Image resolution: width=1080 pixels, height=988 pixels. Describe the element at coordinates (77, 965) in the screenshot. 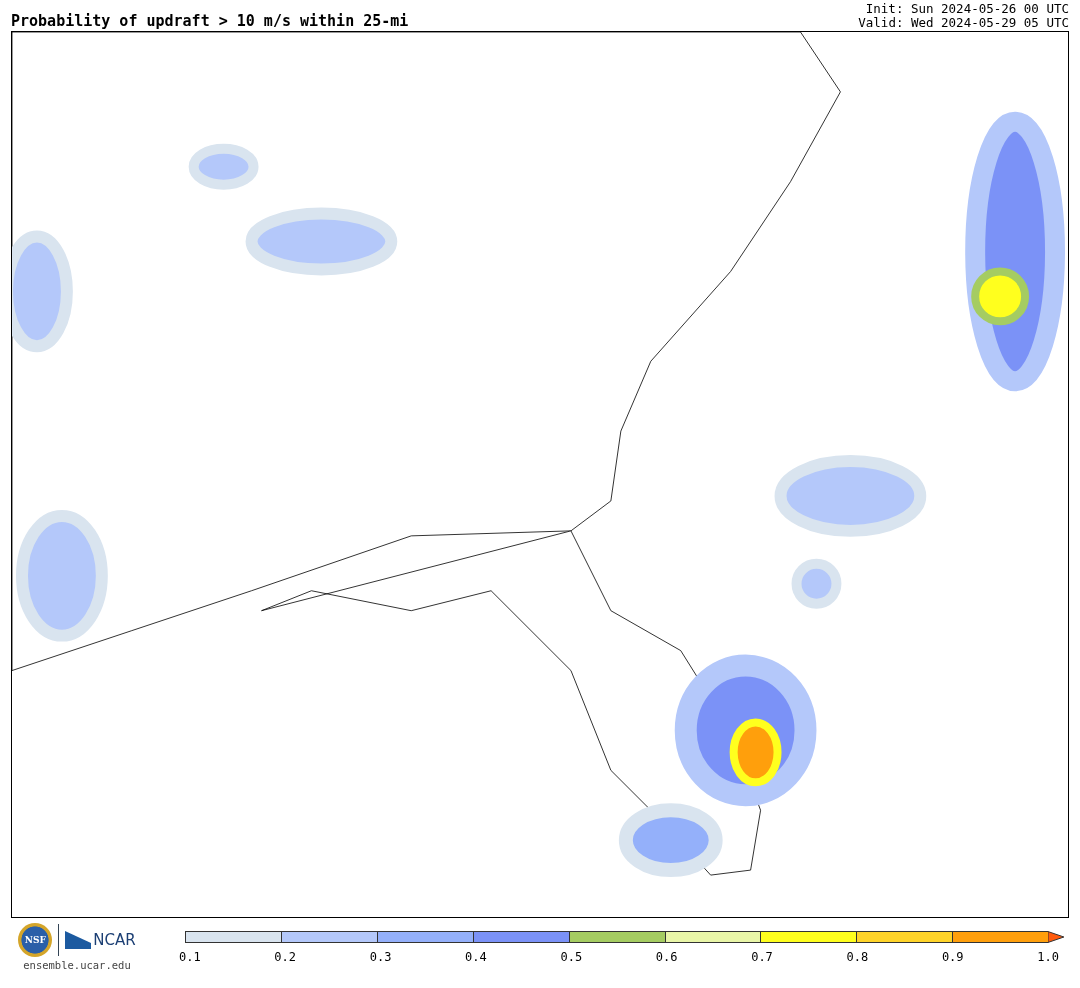

I see `site-url: ensemble.ucar.edu` at that location.